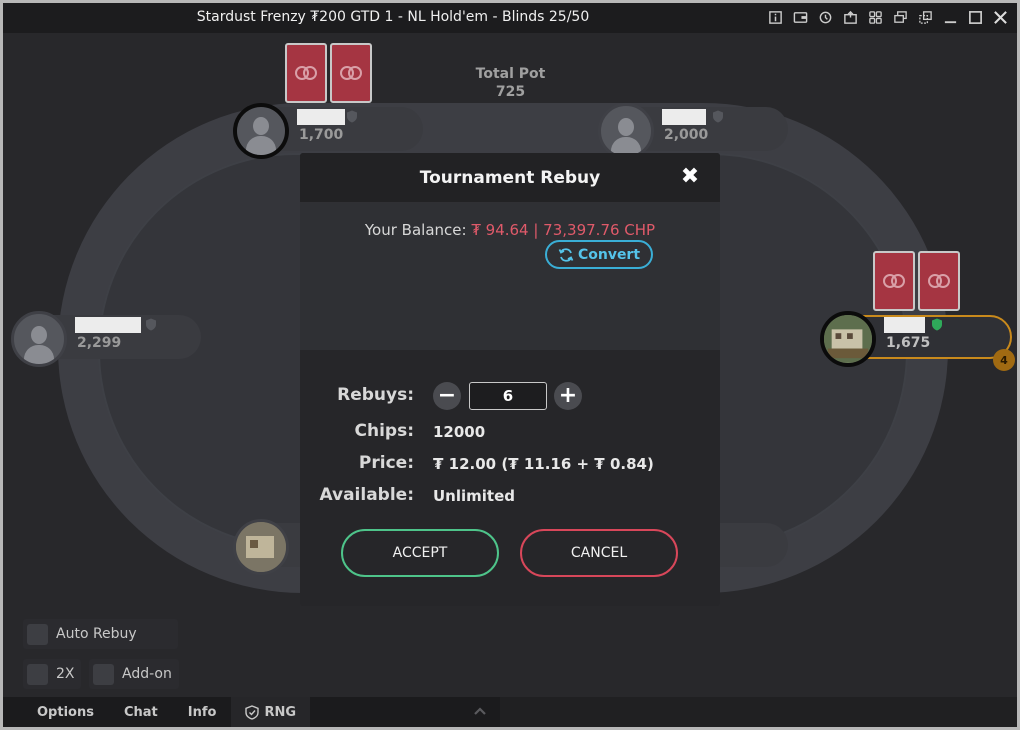 The image size is (1020, 730). I want to click on convert-button: Convert, so click(599, 254).